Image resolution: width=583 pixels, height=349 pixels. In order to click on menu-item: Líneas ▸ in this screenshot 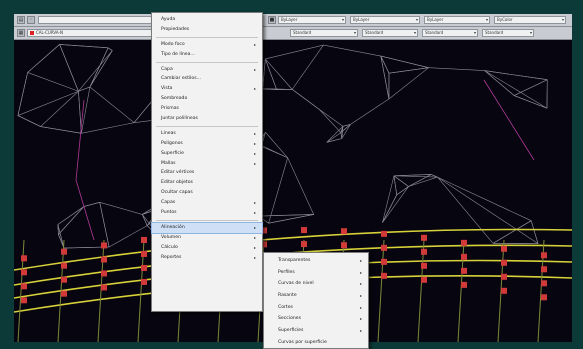, I will do `click(207, 134)`.